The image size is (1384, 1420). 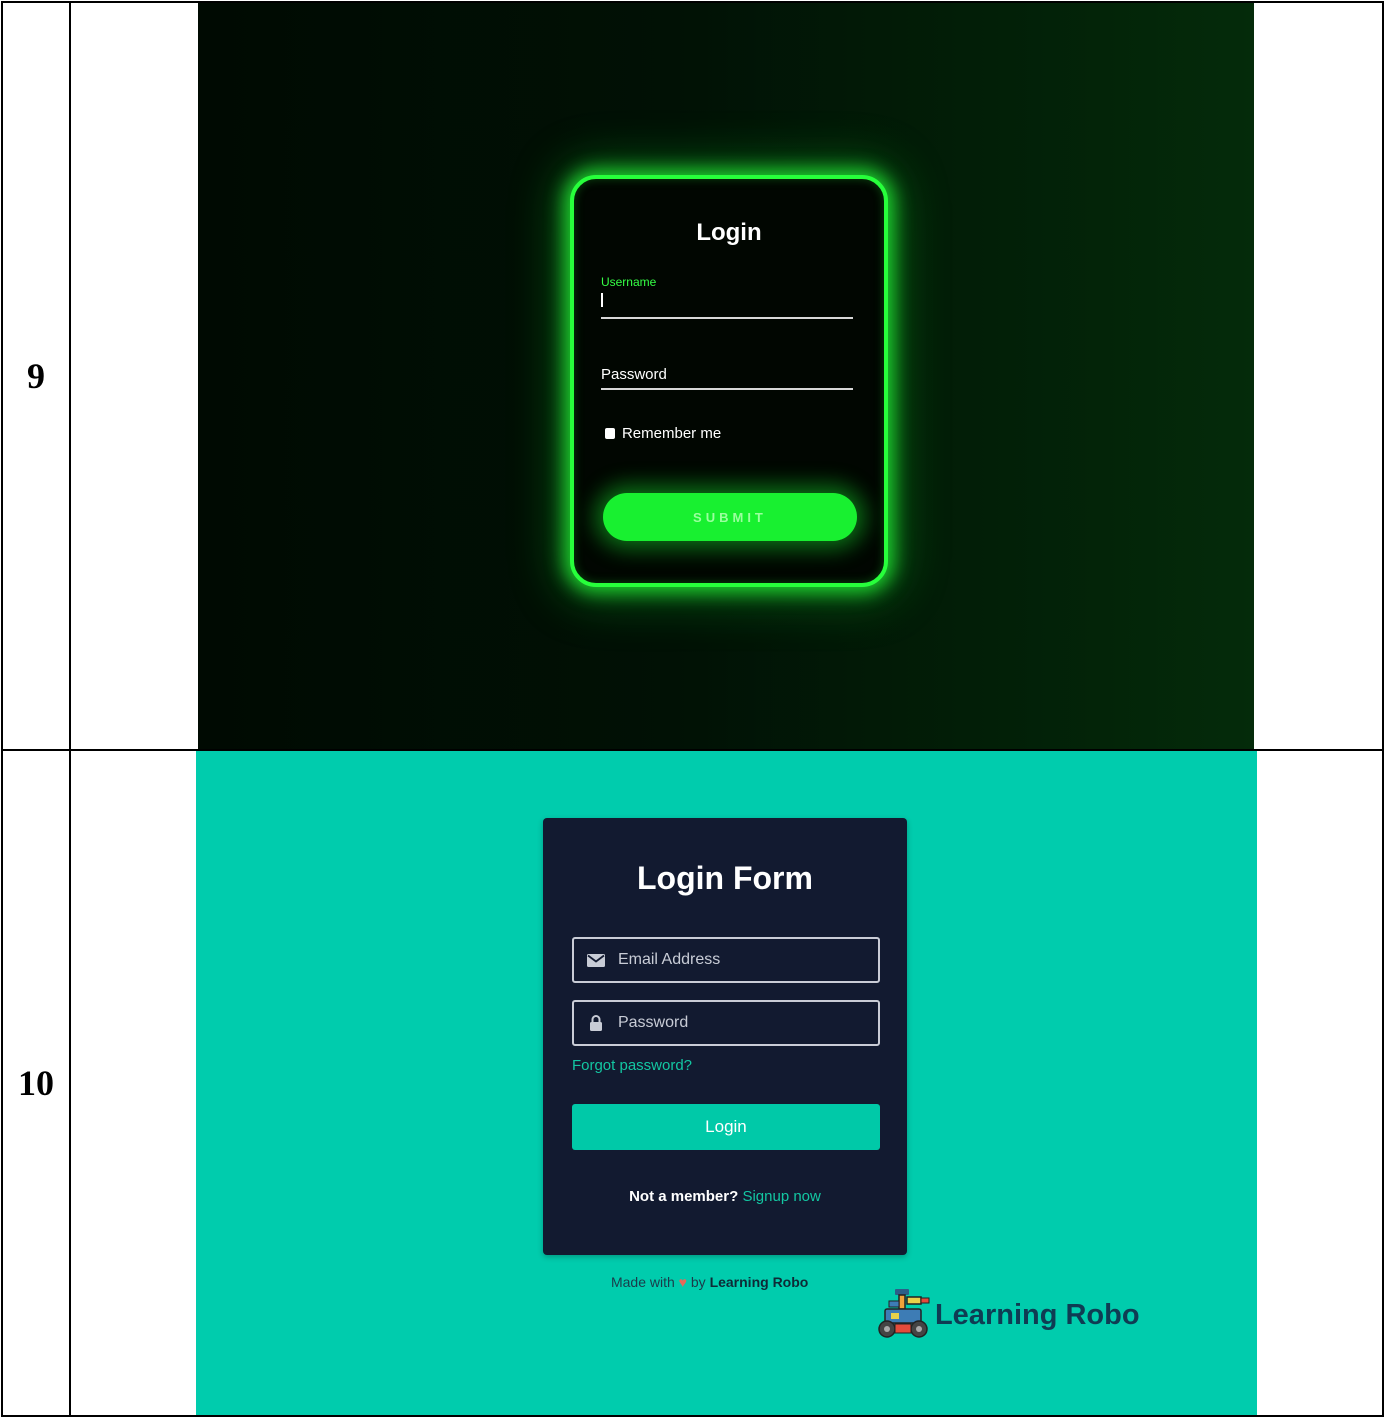 I want to click on made-with-prefix: Made with, so click(x=642, y=1282).